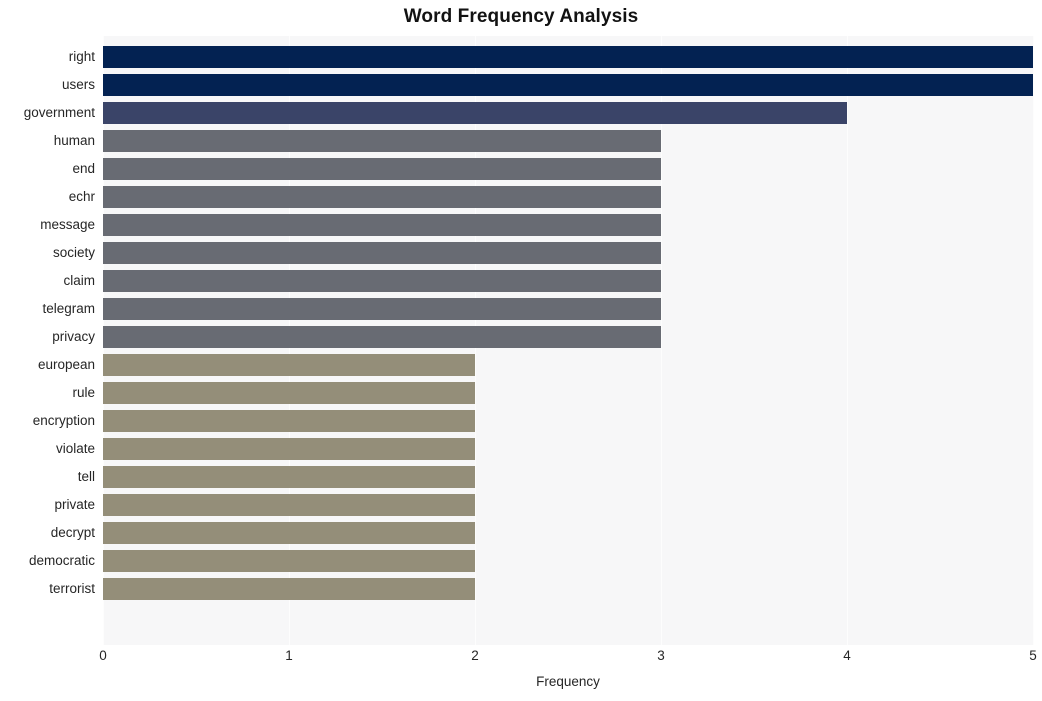 The height and width of the screenshot is (701, 1042). What do you see at coordinates (382, 197) in the screenshot?
I see `bar-echr` at bounding box center [382, 197].